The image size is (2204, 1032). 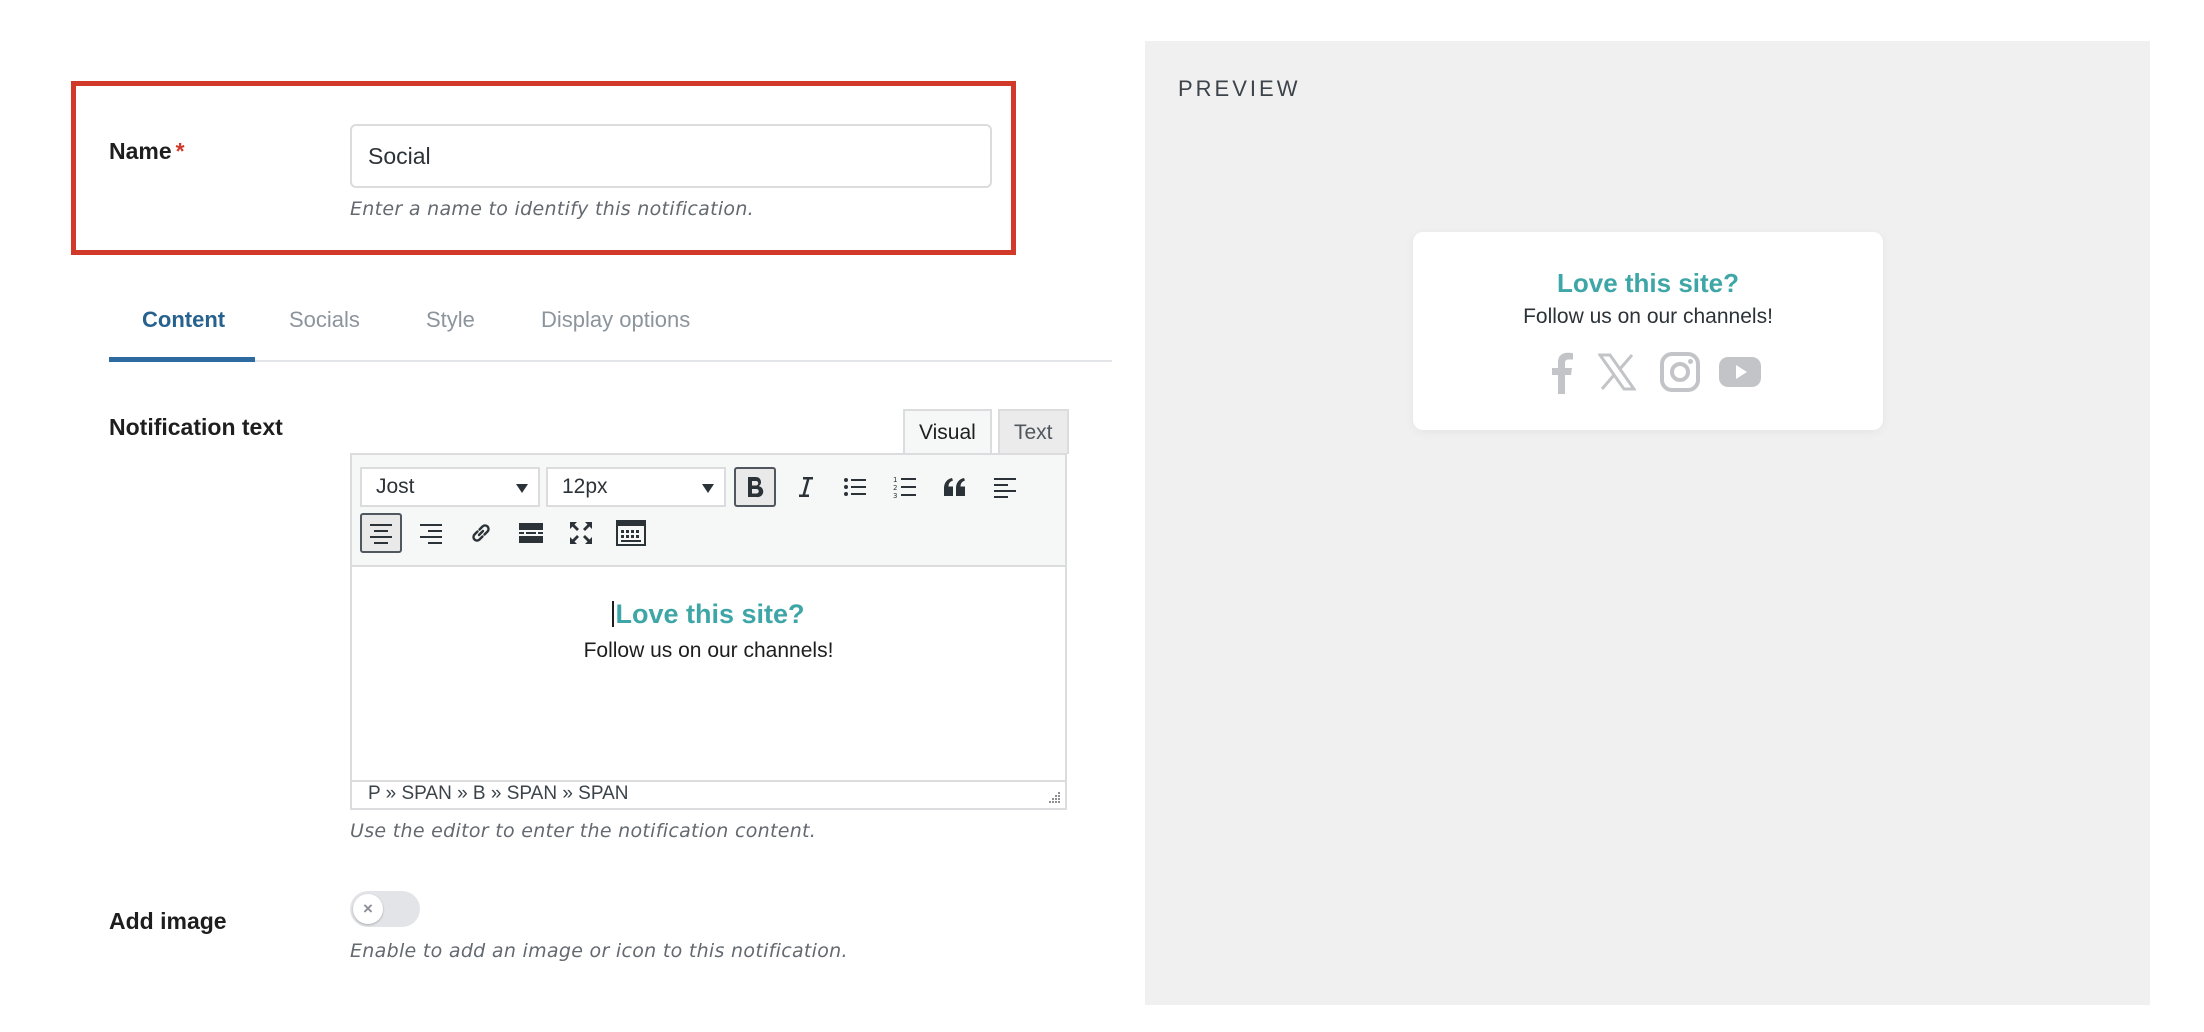 I want to click on instagram-icon, so click(x=1680, y=372).